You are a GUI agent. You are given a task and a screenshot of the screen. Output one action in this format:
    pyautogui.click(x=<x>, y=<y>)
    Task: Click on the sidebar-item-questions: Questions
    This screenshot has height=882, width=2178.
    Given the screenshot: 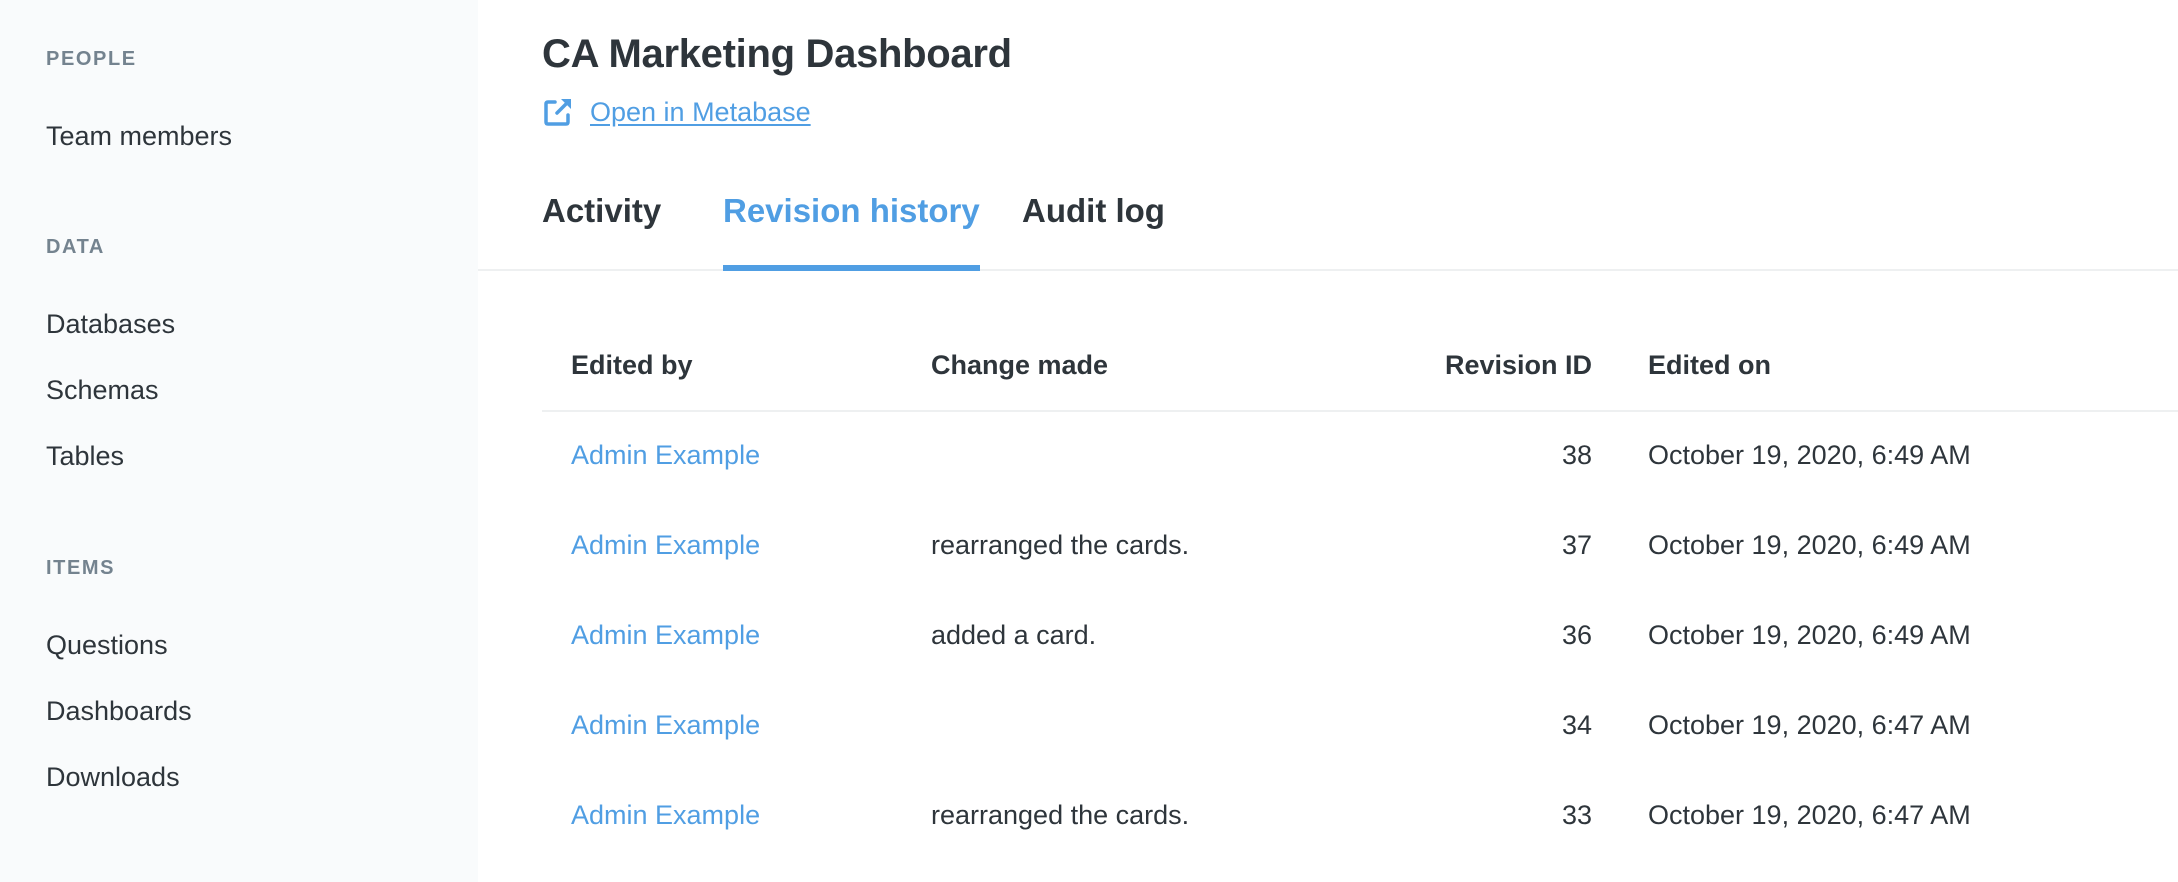 What is the action you would take?
    pyautogui.click(x=107, y=645)
    